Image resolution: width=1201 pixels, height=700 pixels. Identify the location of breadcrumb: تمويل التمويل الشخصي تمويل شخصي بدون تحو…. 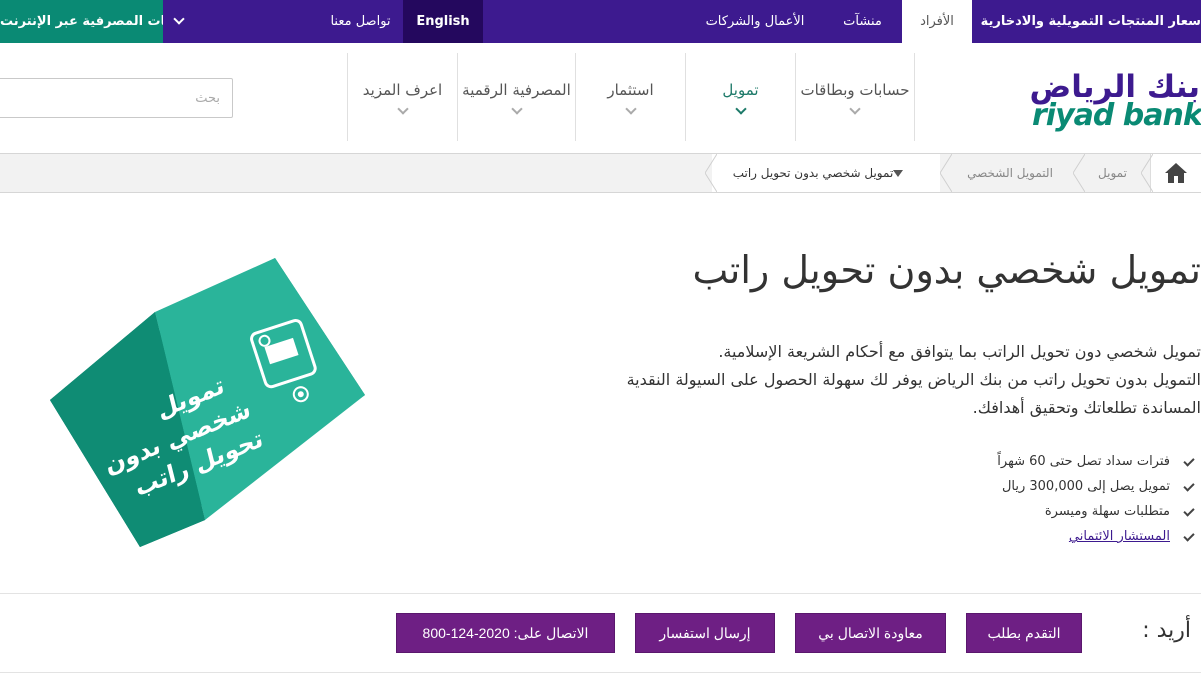
(600, 173).